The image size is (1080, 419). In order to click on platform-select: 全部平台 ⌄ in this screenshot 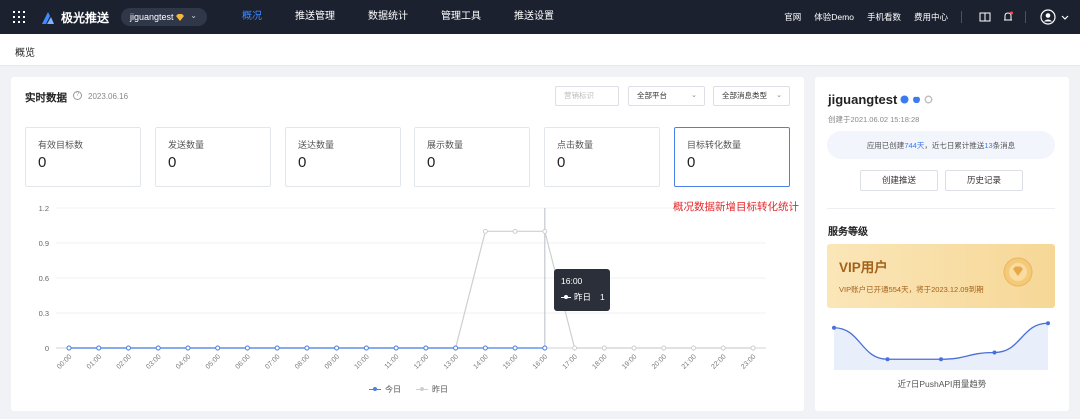, I will do `click(666, 96)`.